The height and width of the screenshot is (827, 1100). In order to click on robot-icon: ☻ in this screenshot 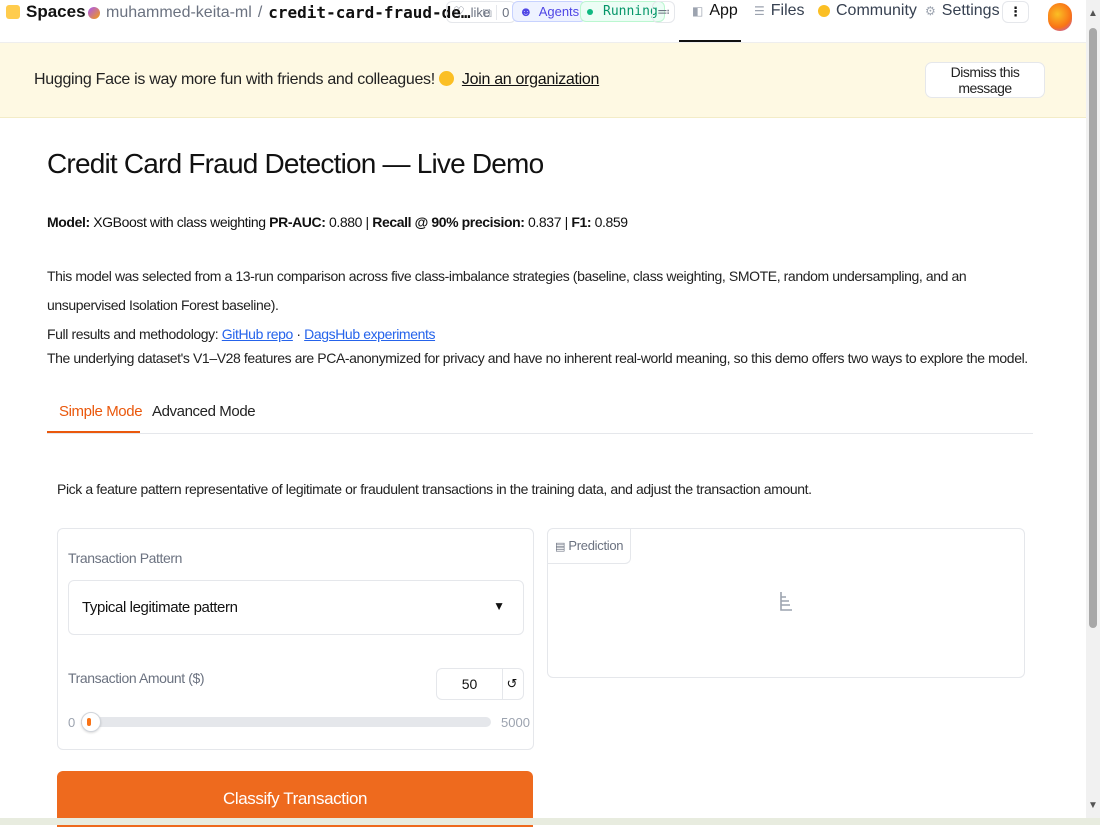, I will do `click(526, 11)`.